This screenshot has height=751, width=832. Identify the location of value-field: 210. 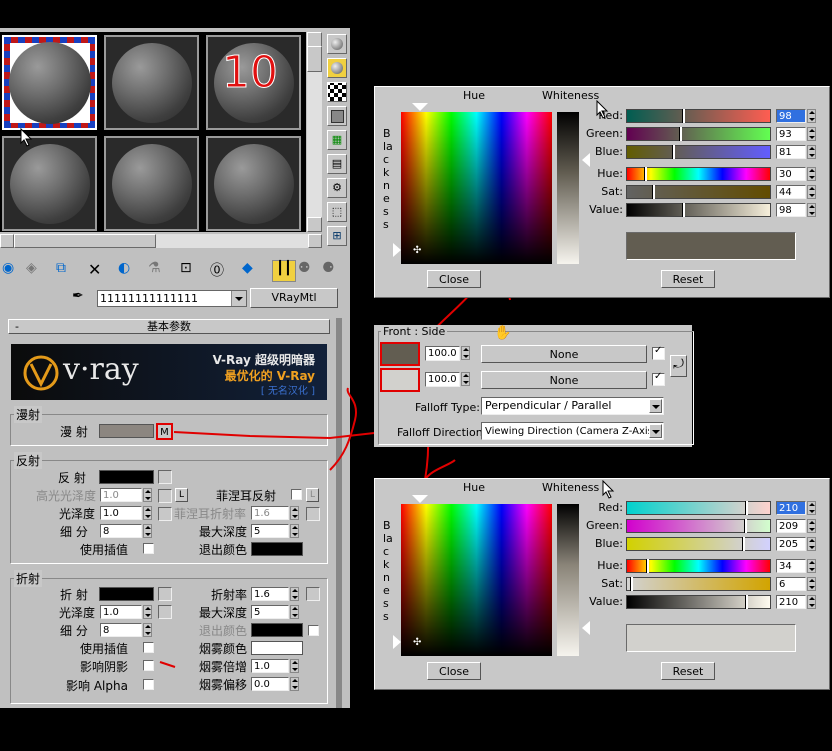
(791, 602).